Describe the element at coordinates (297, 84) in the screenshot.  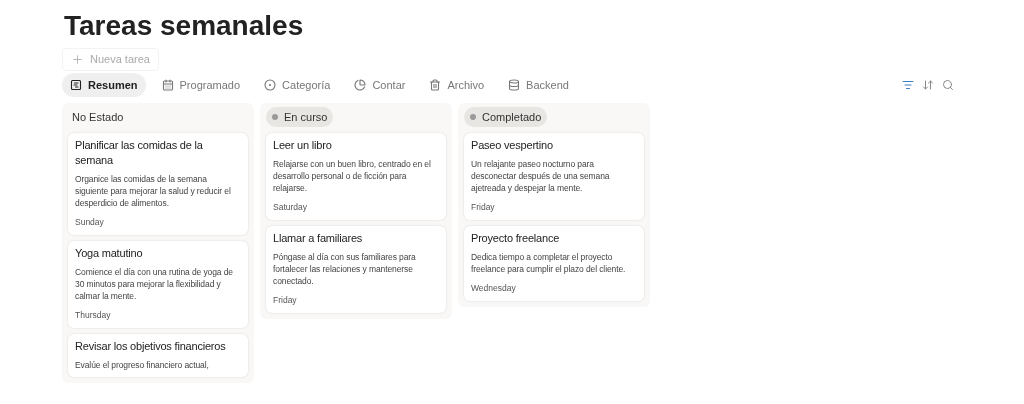
I see `view-tab: Categoría` at that location.